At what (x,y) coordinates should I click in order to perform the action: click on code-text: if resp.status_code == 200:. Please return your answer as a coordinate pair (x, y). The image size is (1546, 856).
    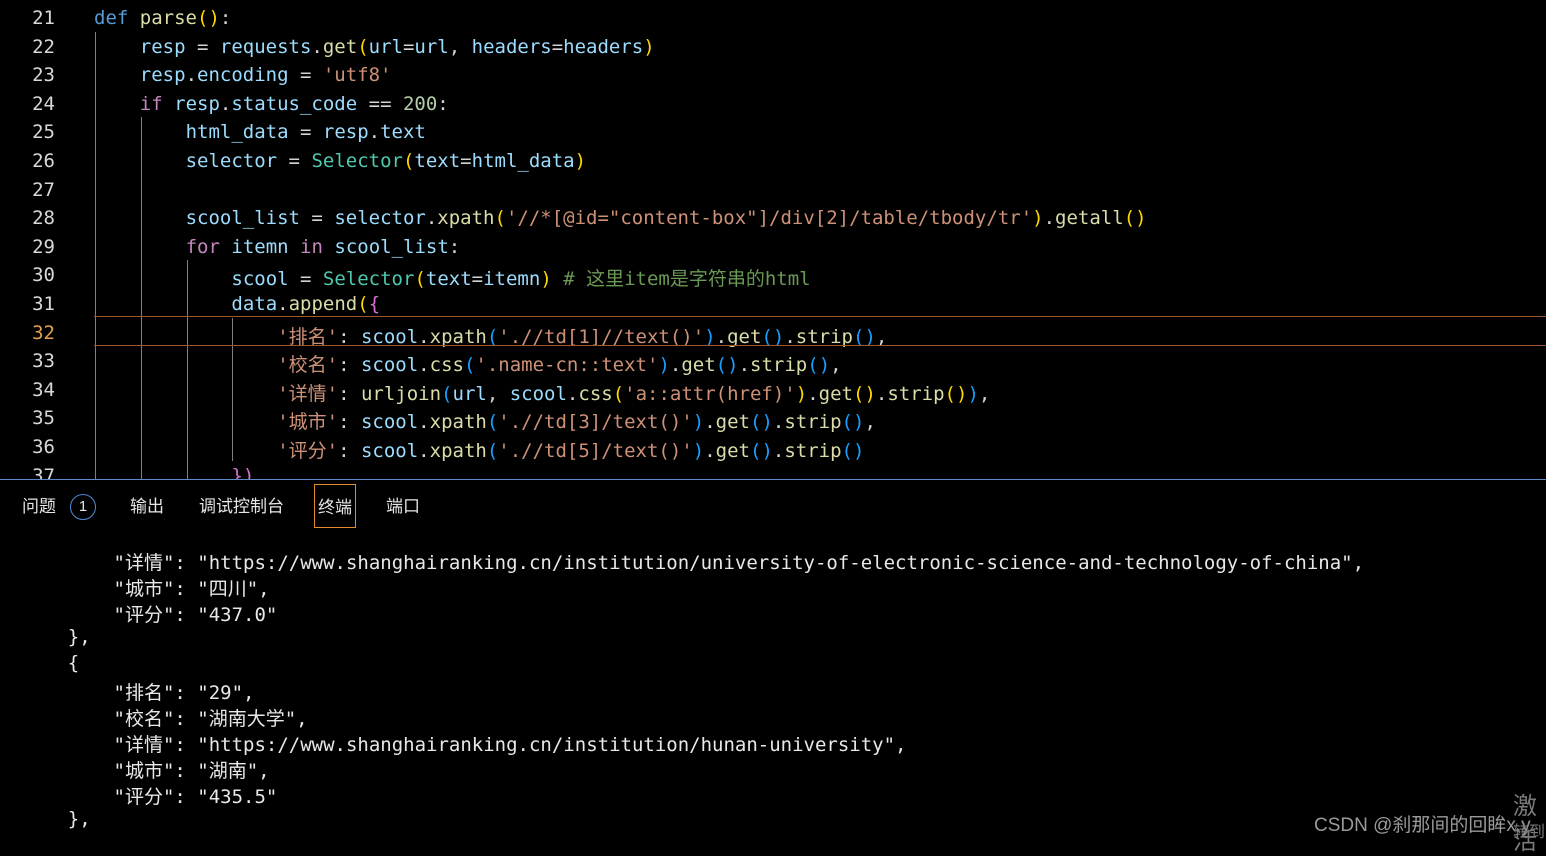
    Looking at the image, I should click on (294, 104).